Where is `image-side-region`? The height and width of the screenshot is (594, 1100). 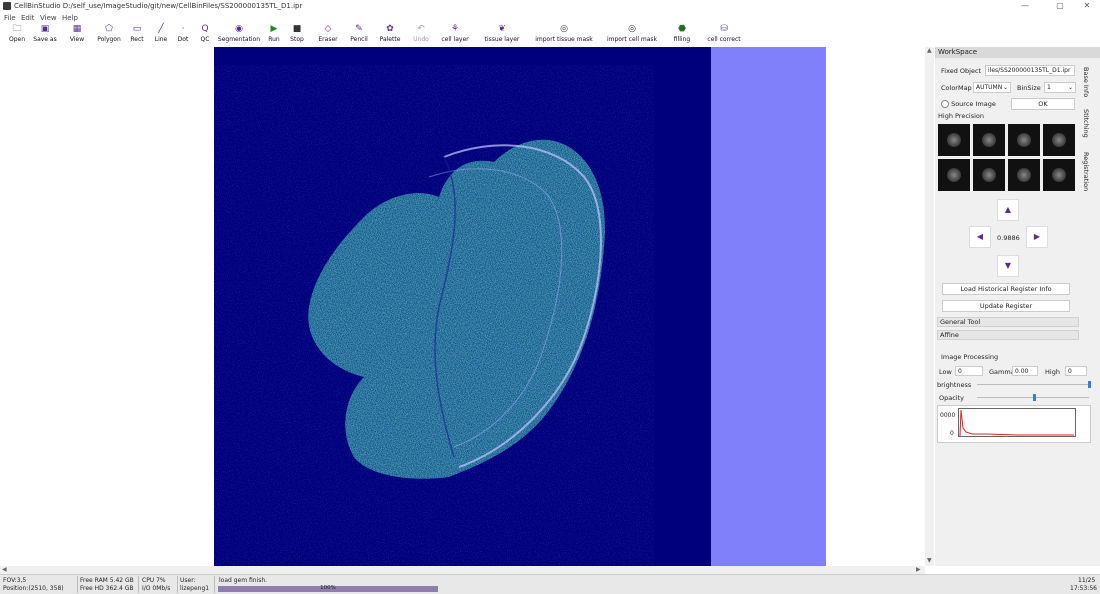
image-side-region is located at coordinates (768, 306).